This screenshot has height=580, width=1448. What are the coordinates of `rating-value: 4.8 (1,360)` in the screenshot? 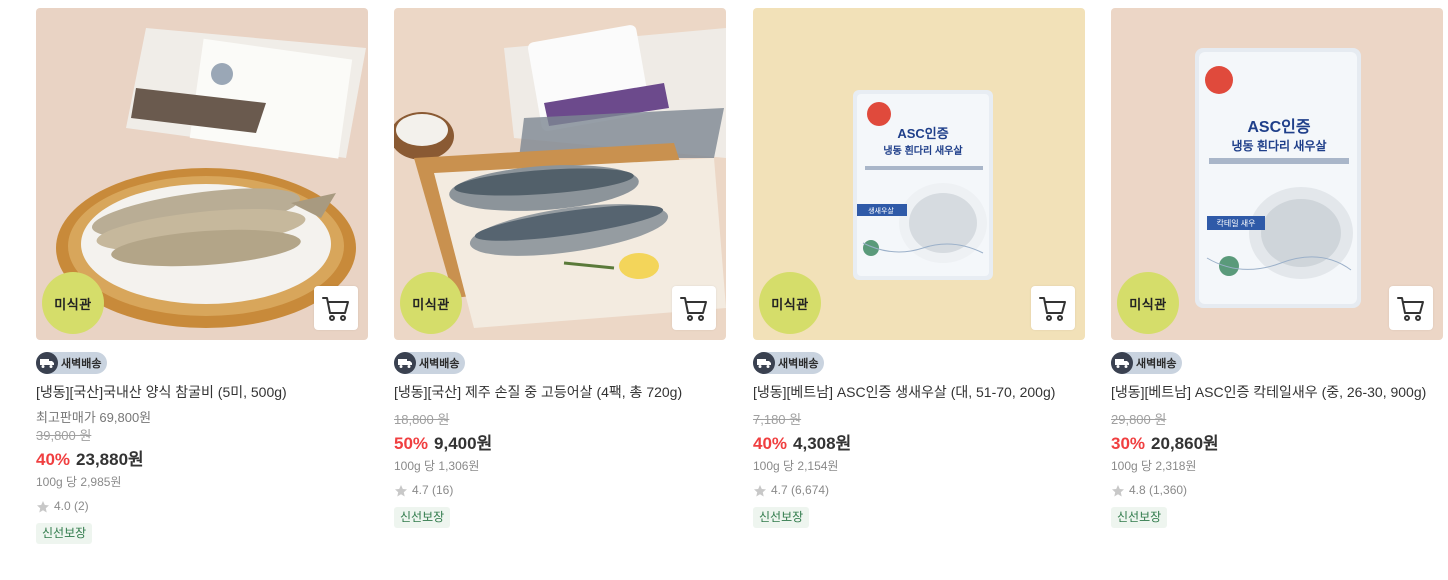 It's located at (1158, 490).